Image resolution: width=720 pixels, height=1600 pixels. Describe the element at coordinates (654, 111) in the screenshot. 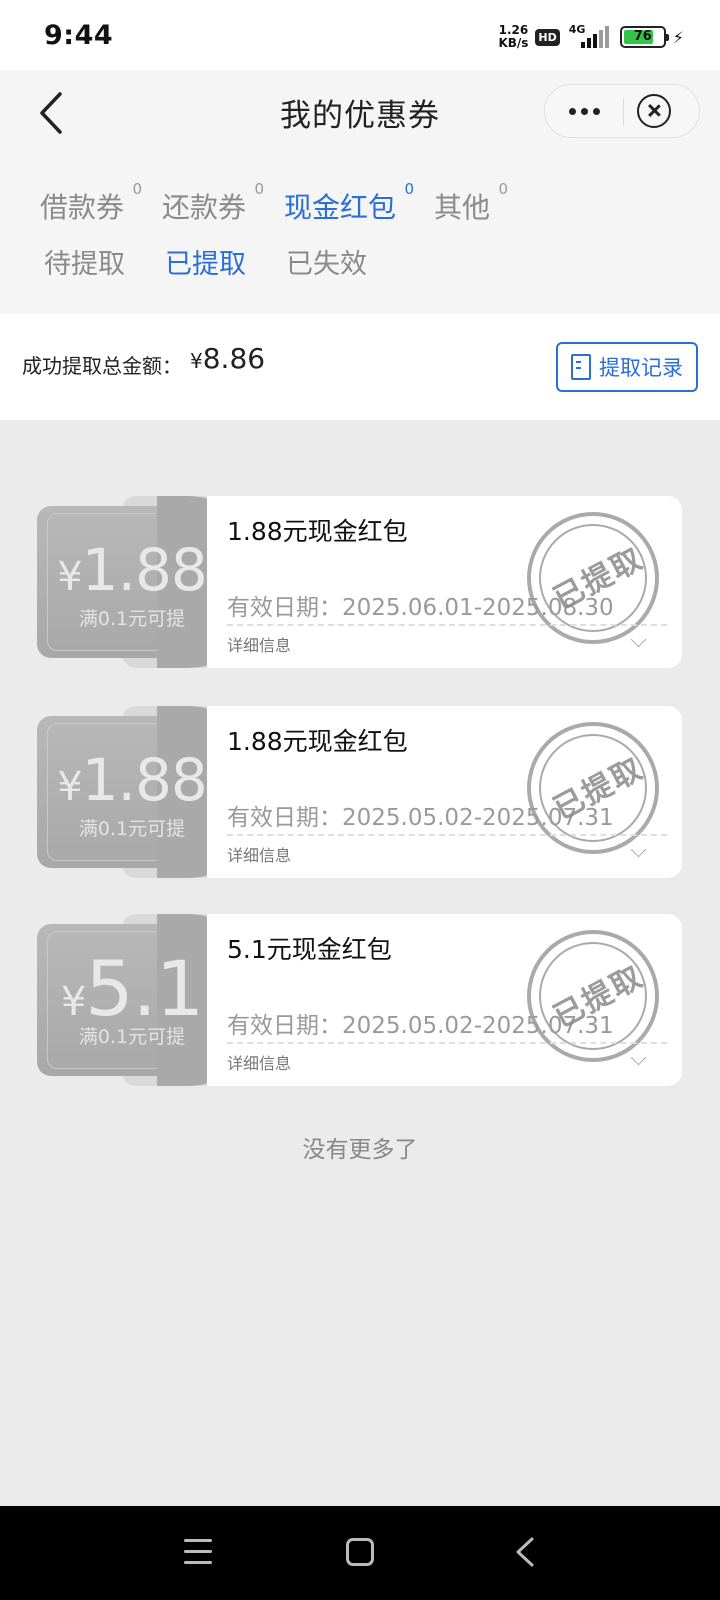

I see `close-icon` at that location.